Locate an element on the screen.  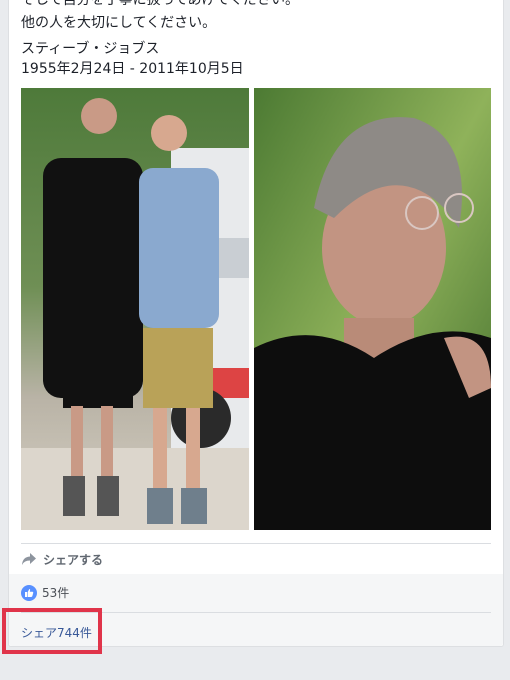
share-button: シェアする is located at coordinates (62, 559).